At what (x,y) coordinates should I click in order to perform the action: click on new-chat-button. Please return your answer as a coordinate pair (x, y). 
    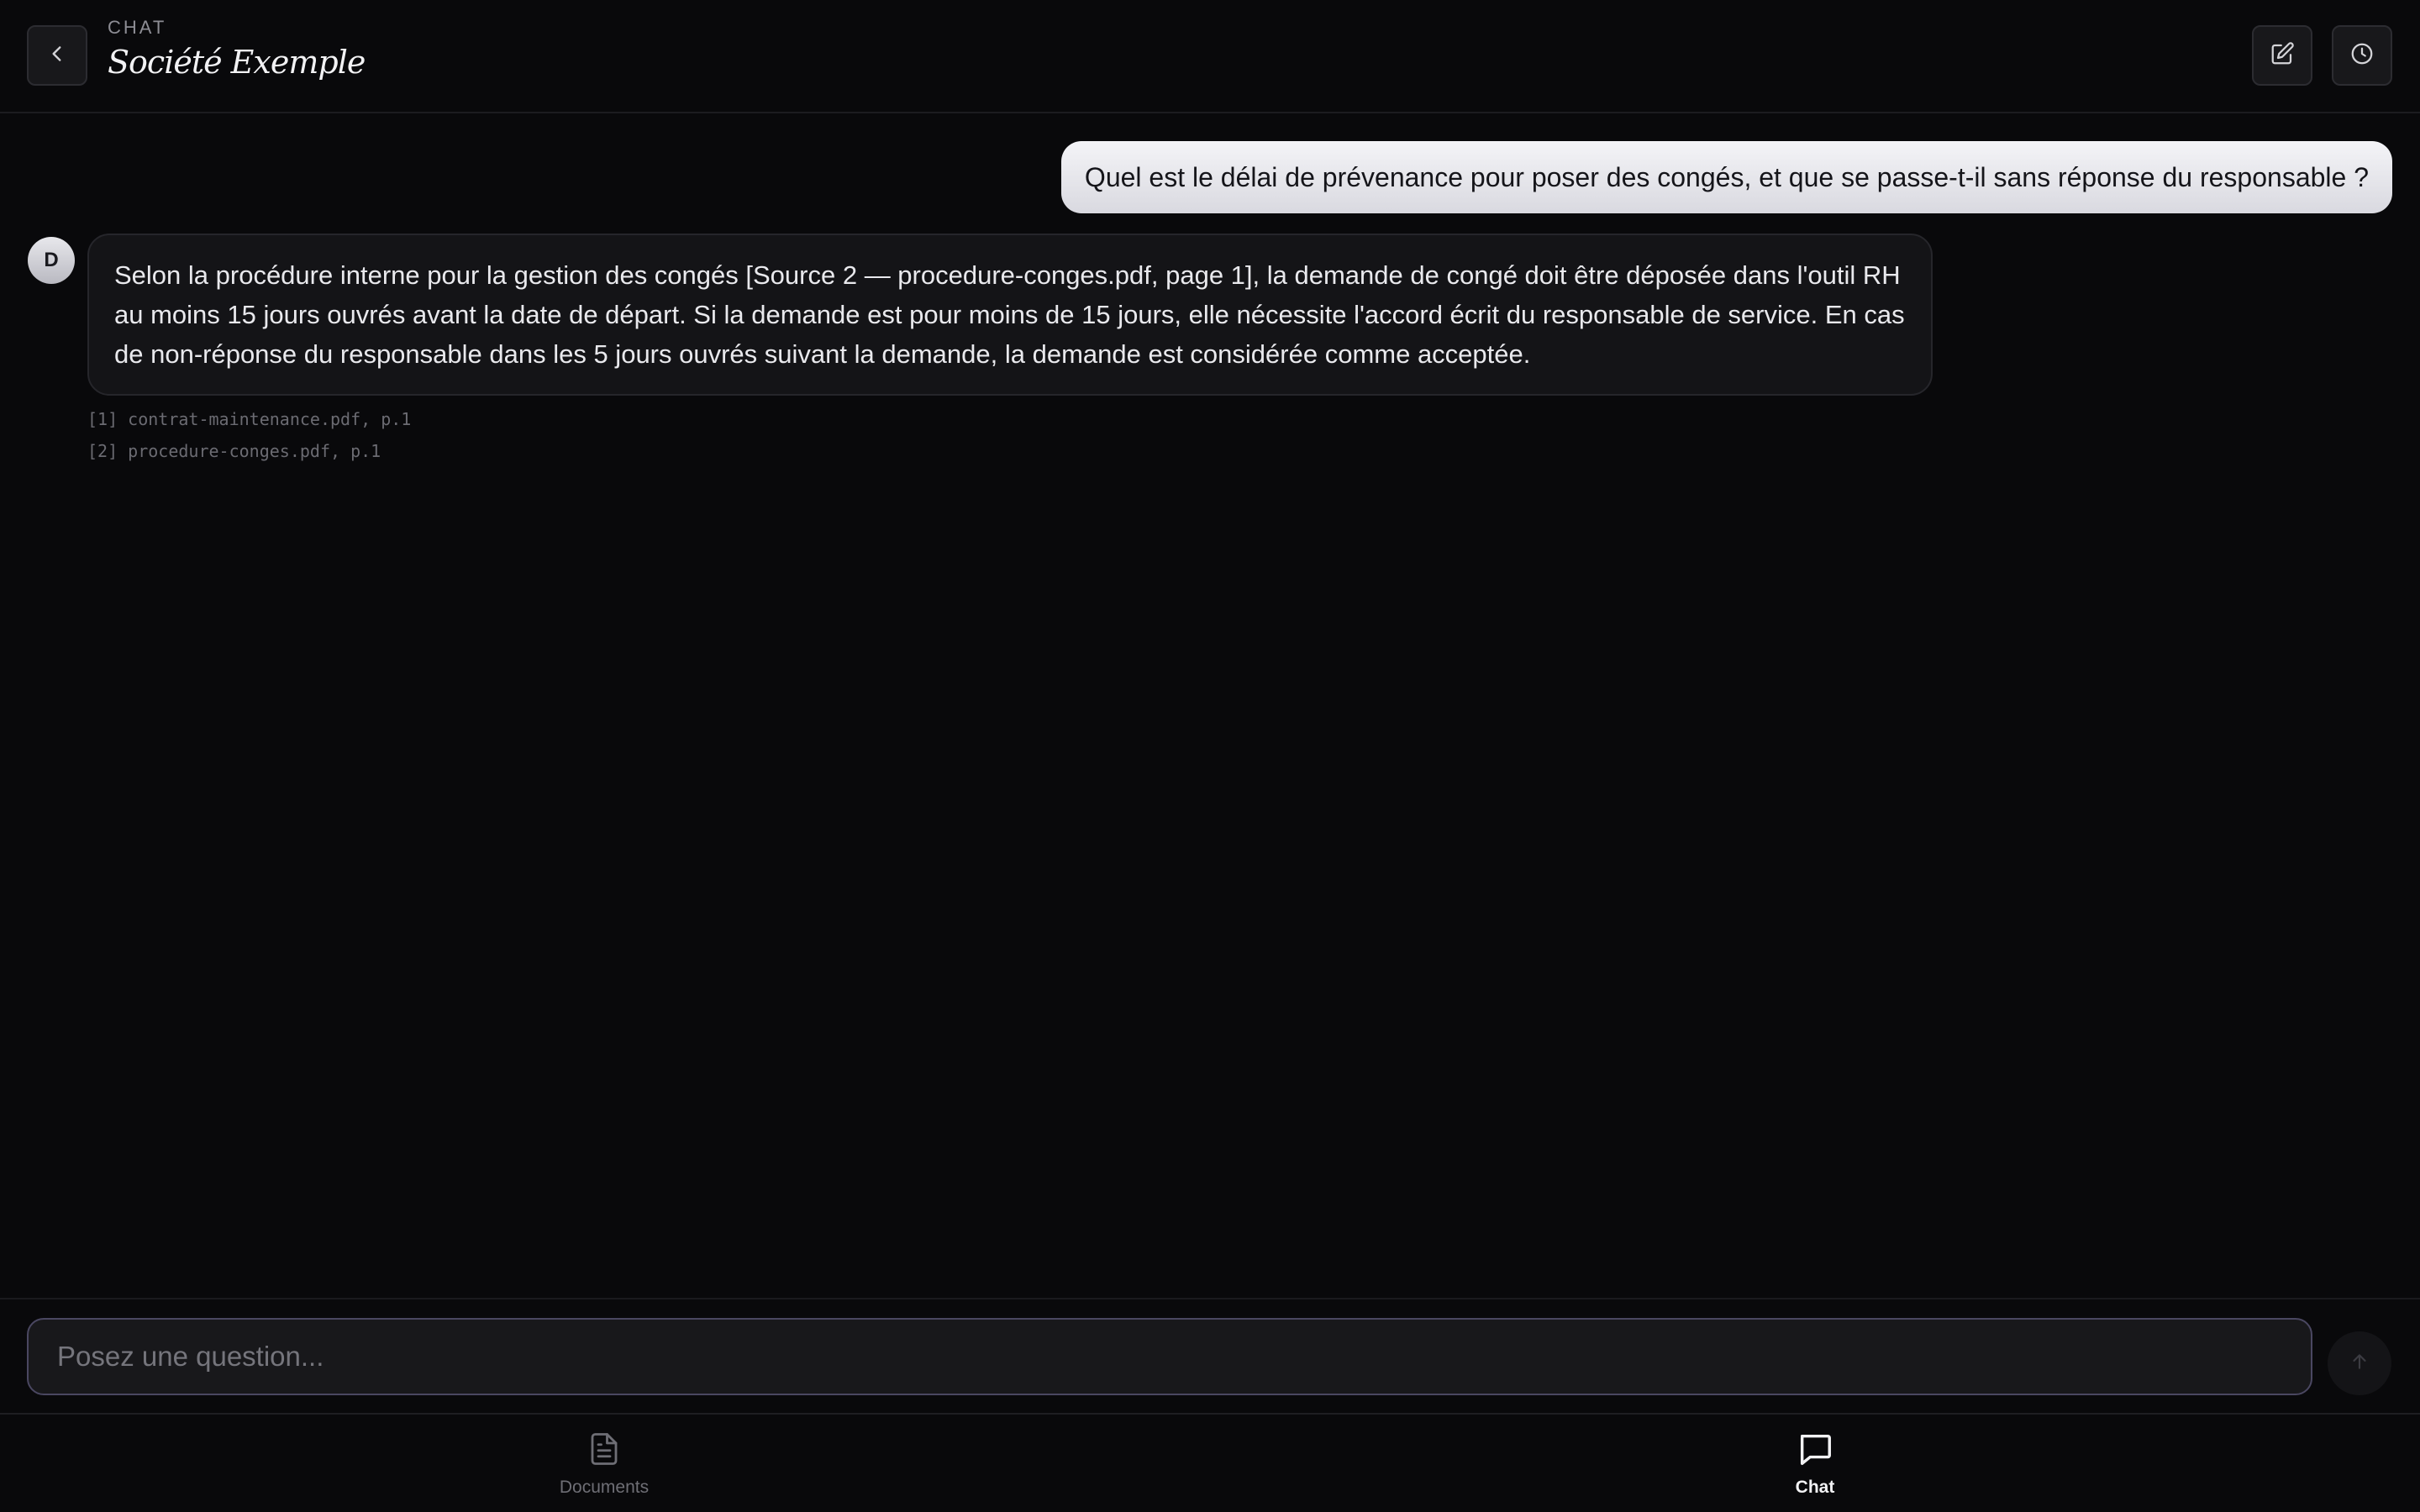
    Looking at the image, I should click on (2282, 55).